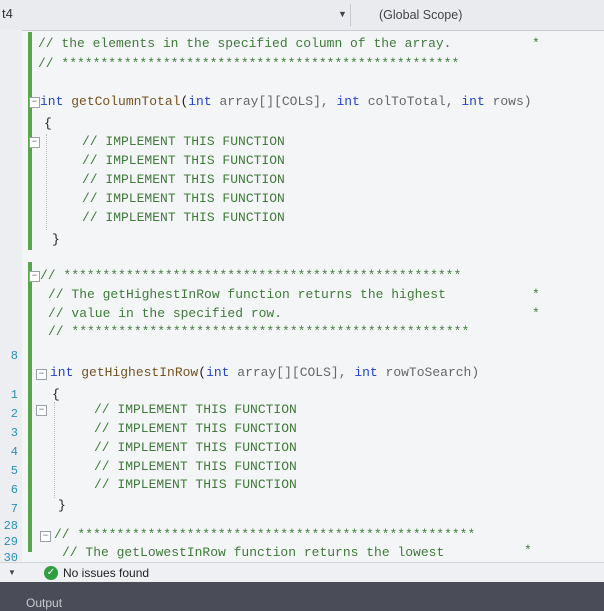 Image resolution: width=604 pixels, height=611 pixels. I want to click on function-name: getColumnTotal, so click(126, 101).